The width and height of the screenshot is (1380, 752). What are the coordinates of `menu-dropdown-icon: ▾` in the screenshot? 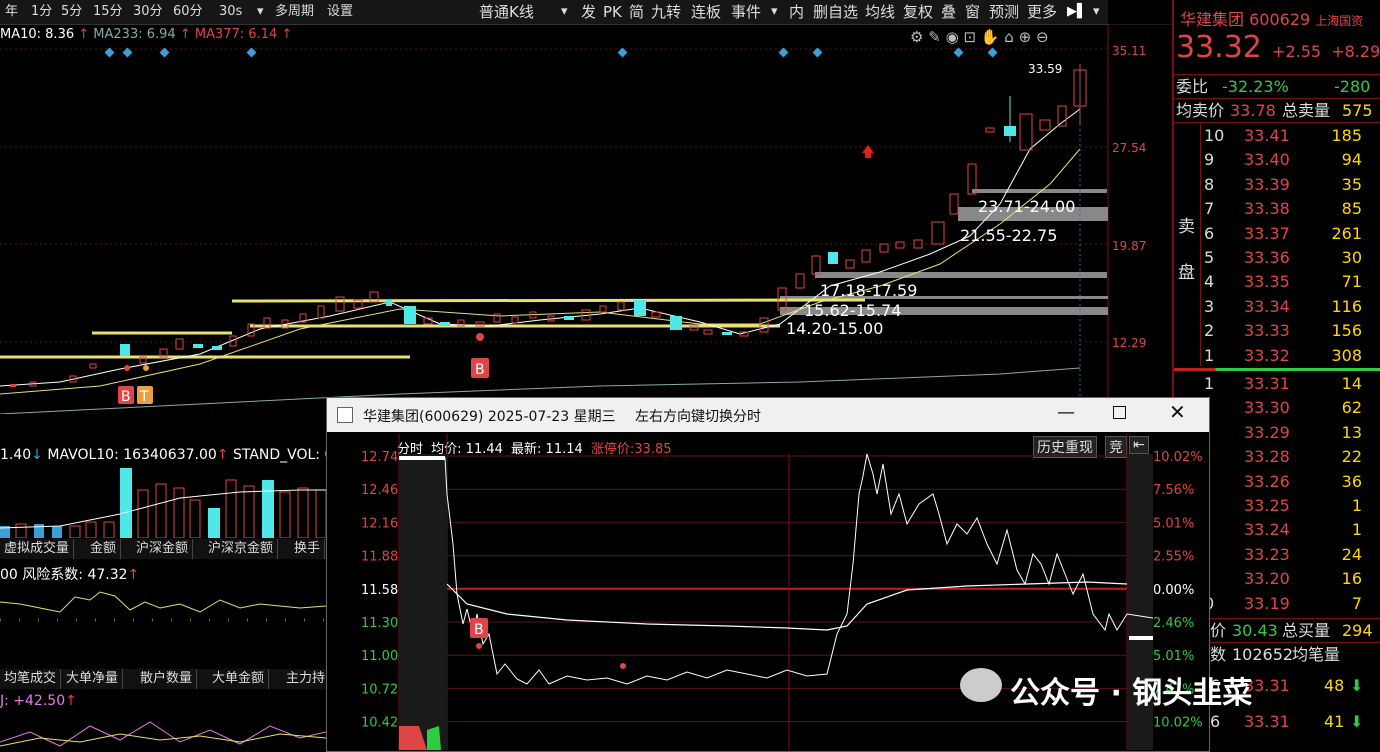 It's located at (1096, 12).